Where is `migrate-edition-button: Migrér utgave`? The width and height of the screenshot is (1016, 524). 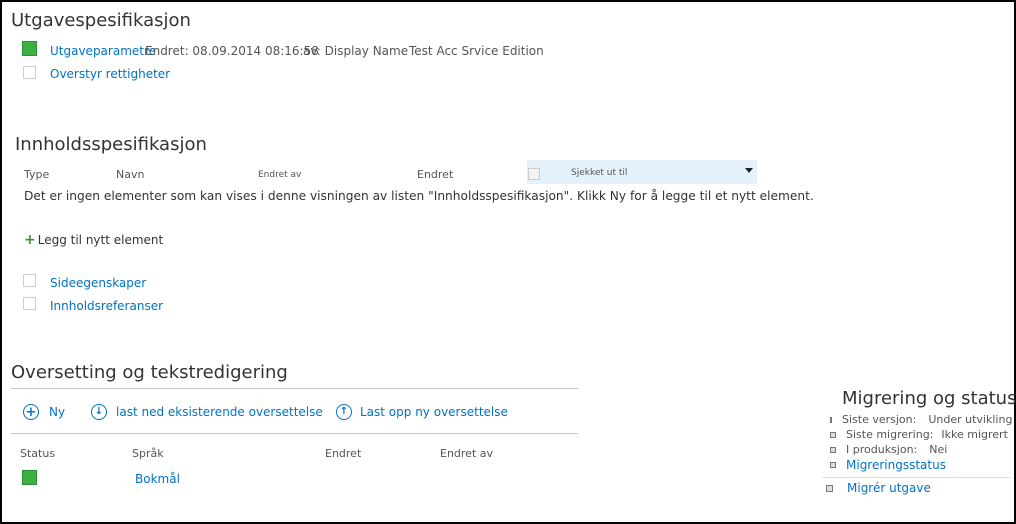
migrate-edition-button: Migrér utgave is located at coordinates (878, 488).